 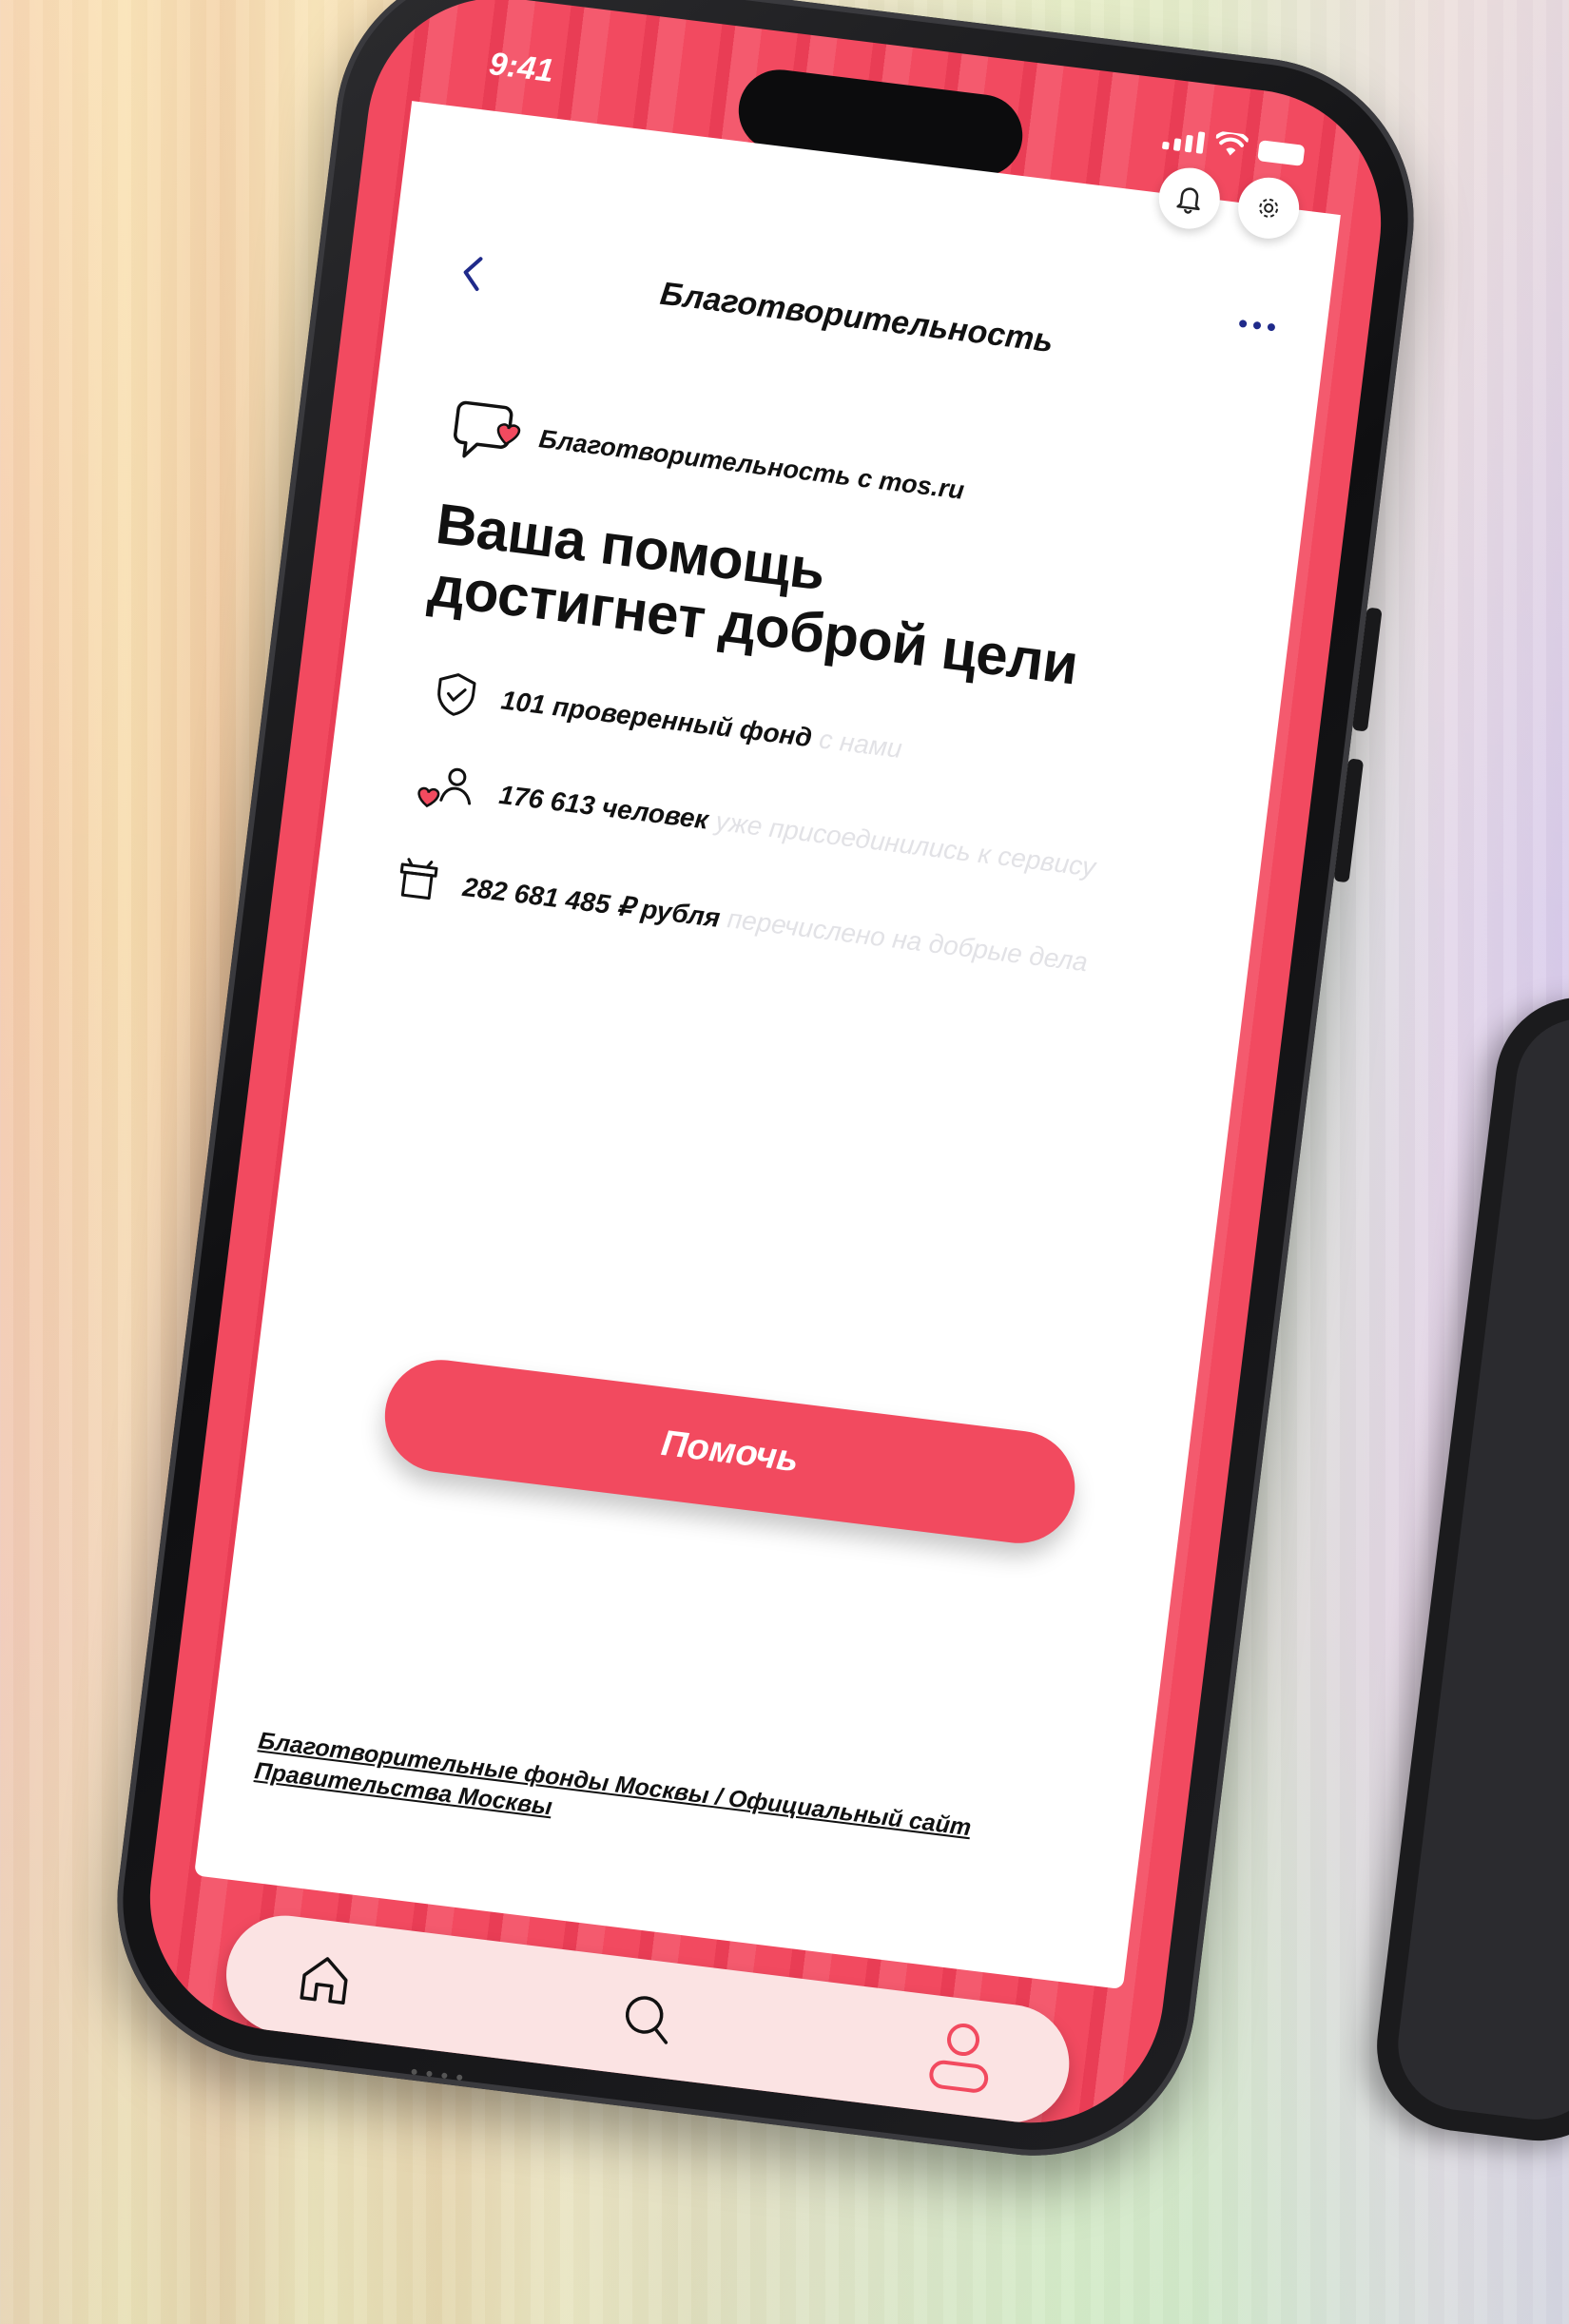 What do you see at coordinates (656, 719) in the screenshot?
I see `stat-funds-value: 101 проверенный фонд` at bounding box center [656, 719].